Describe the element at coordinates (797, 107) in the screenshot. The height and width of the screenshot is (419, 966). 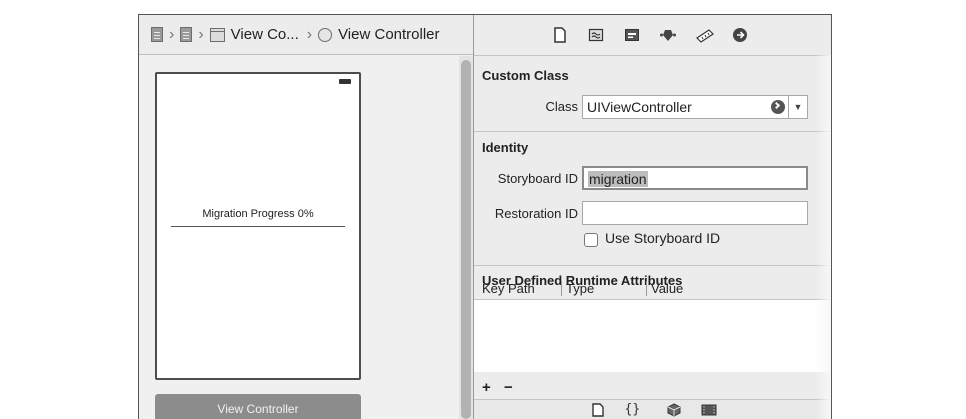
I see `chevron-down-icon: ▼` at that location.